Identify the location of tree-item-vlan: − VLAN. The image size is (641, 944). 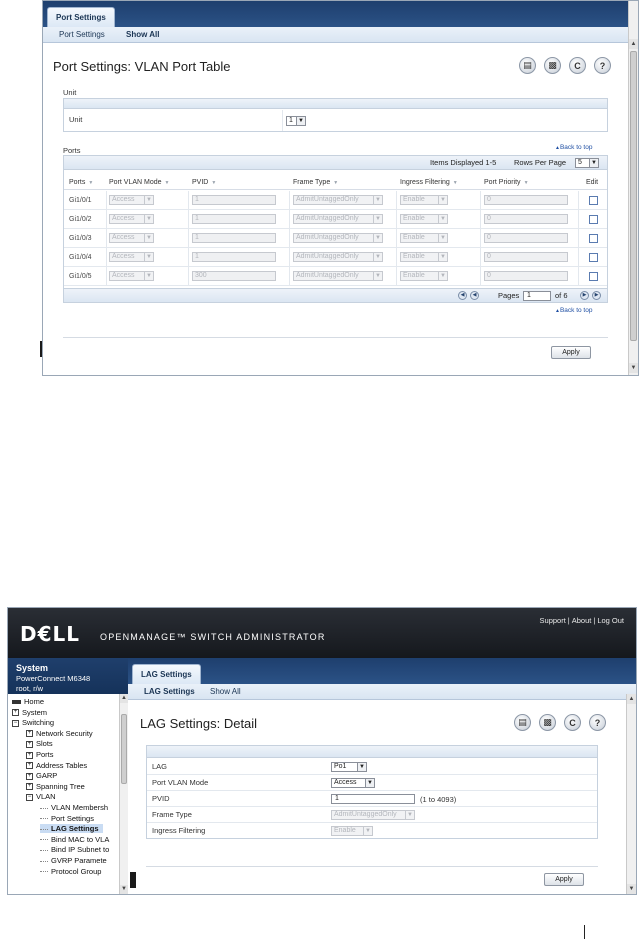
(43, 796).